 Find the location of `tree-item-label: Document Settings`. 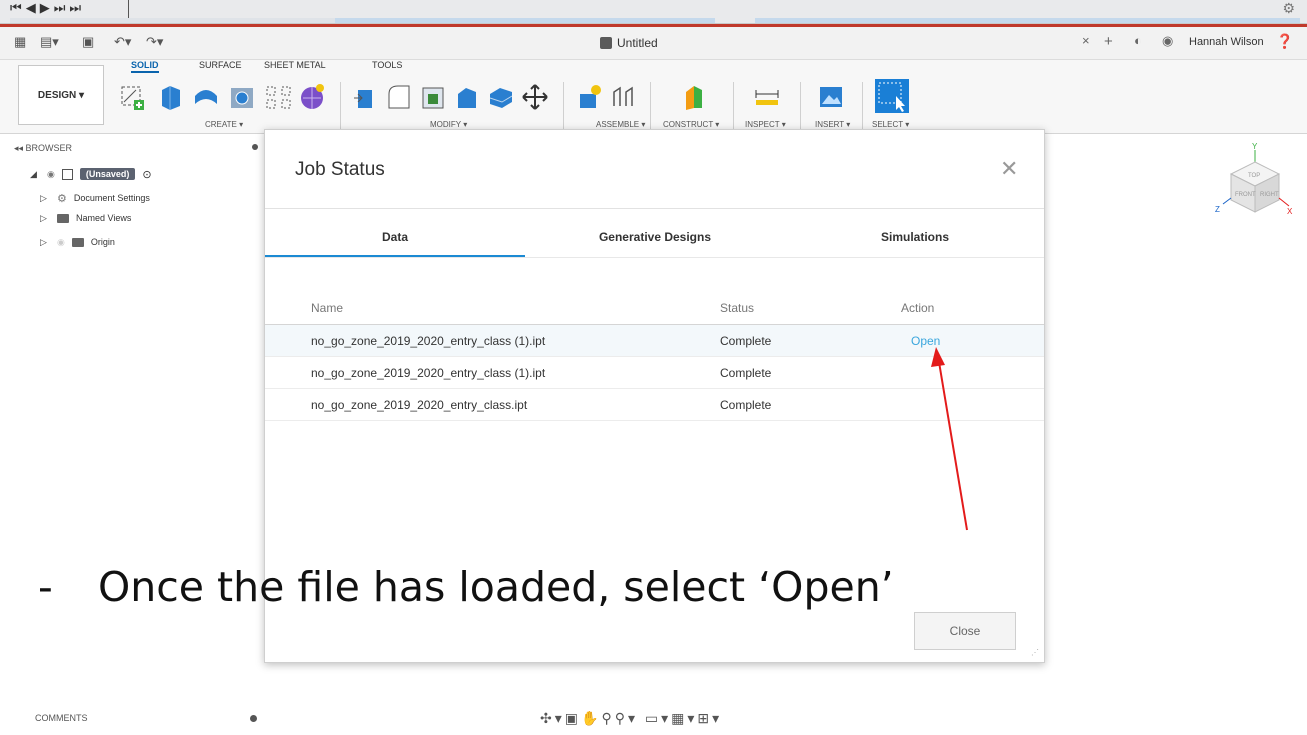

tree-item-label: Document Settings is located at coordinates (111, 198).